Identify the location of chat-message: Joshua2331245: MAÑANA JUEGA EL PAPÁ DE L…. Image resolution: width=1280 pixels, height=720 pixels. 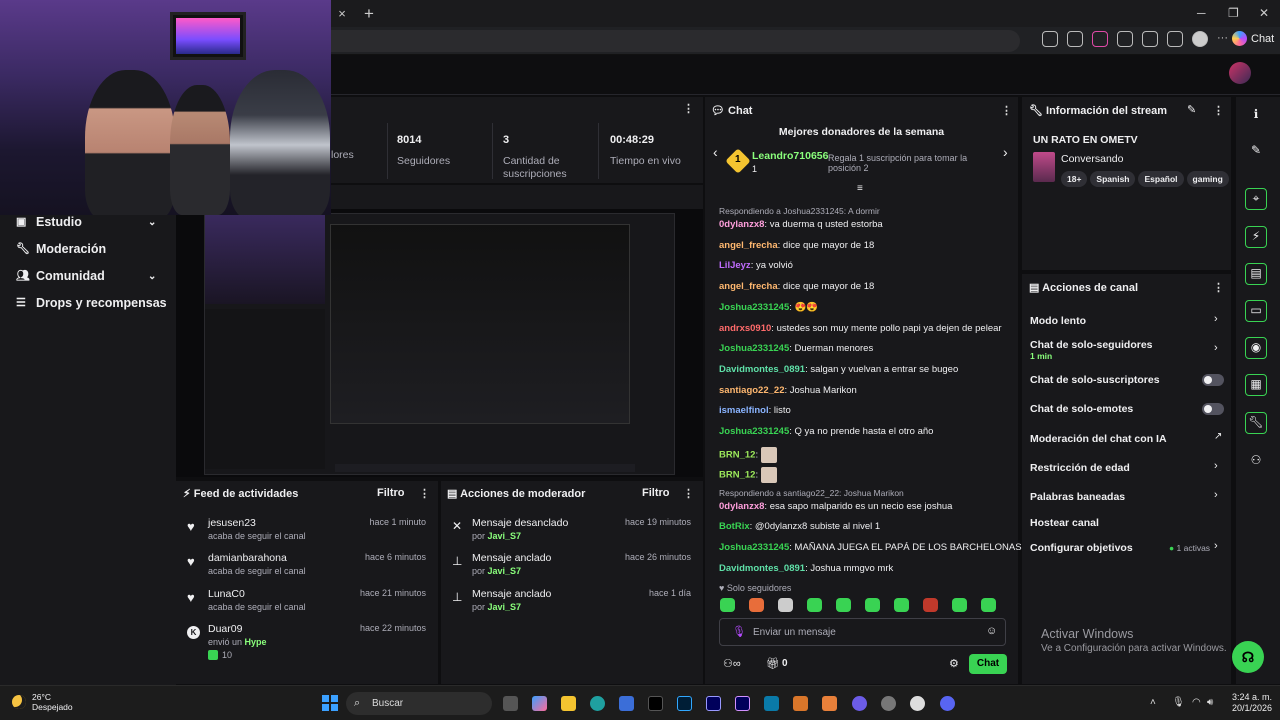
(870, 547).